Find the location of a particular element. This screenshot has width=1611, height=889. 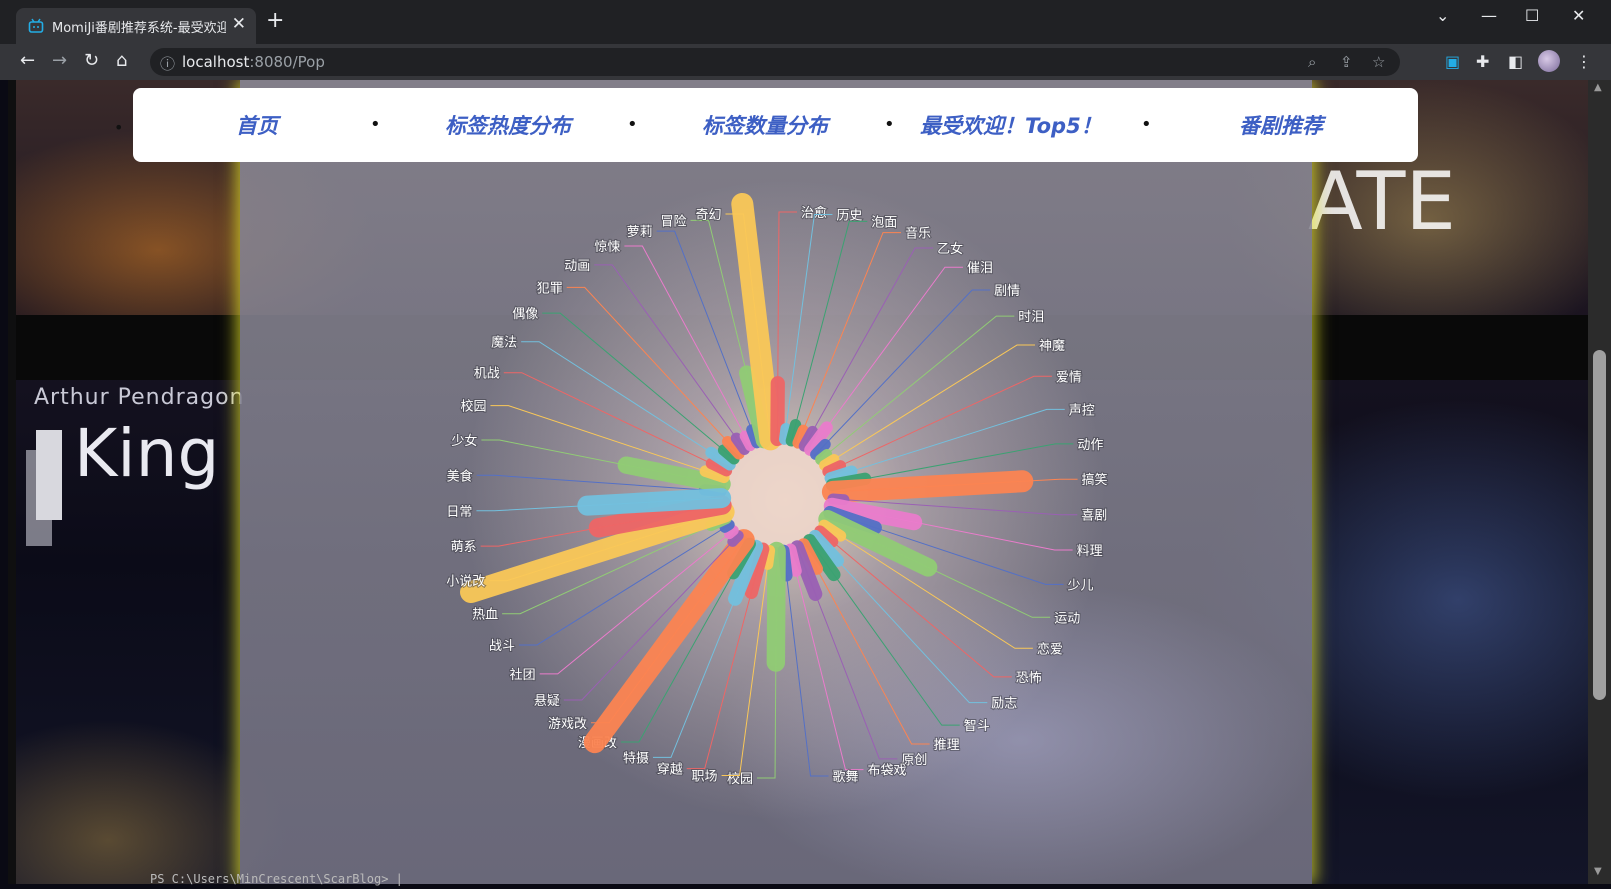

zoom-icon: ⌕ is located at coordinates (1312, 62).